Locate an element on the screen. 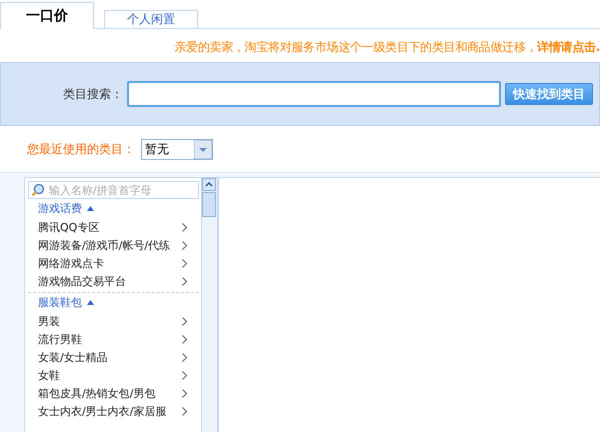 The height and width of the screenshot is (432, 600). category-item: 网络游戏点卡 is located at coordinates (113, 263).